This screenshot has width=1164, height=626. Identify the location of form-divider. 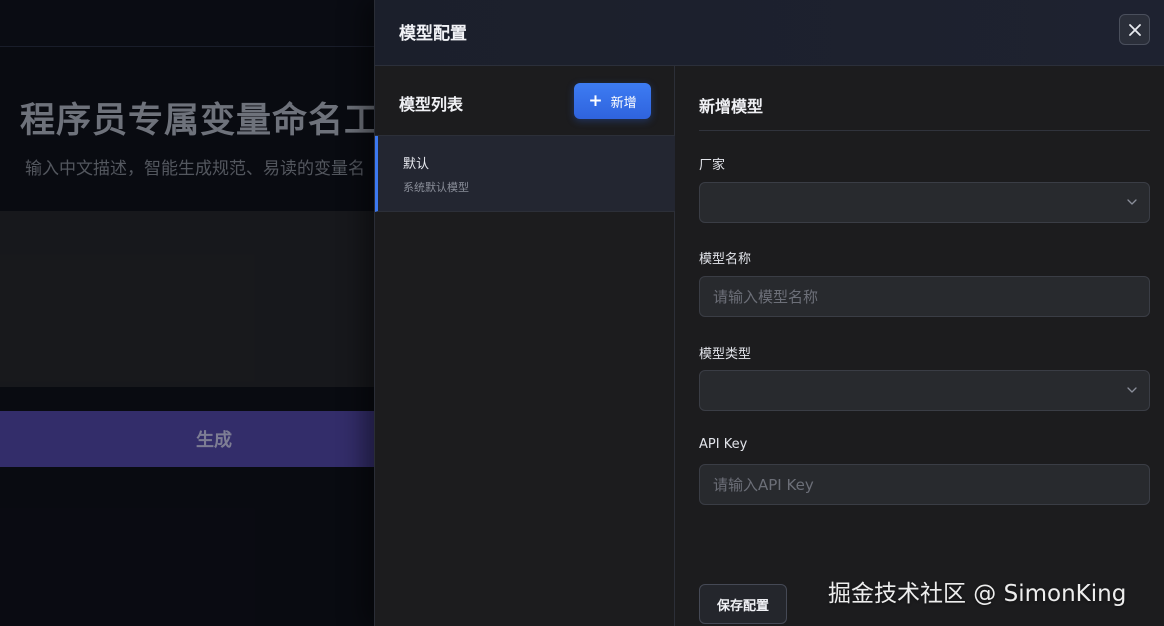
(924, 130).